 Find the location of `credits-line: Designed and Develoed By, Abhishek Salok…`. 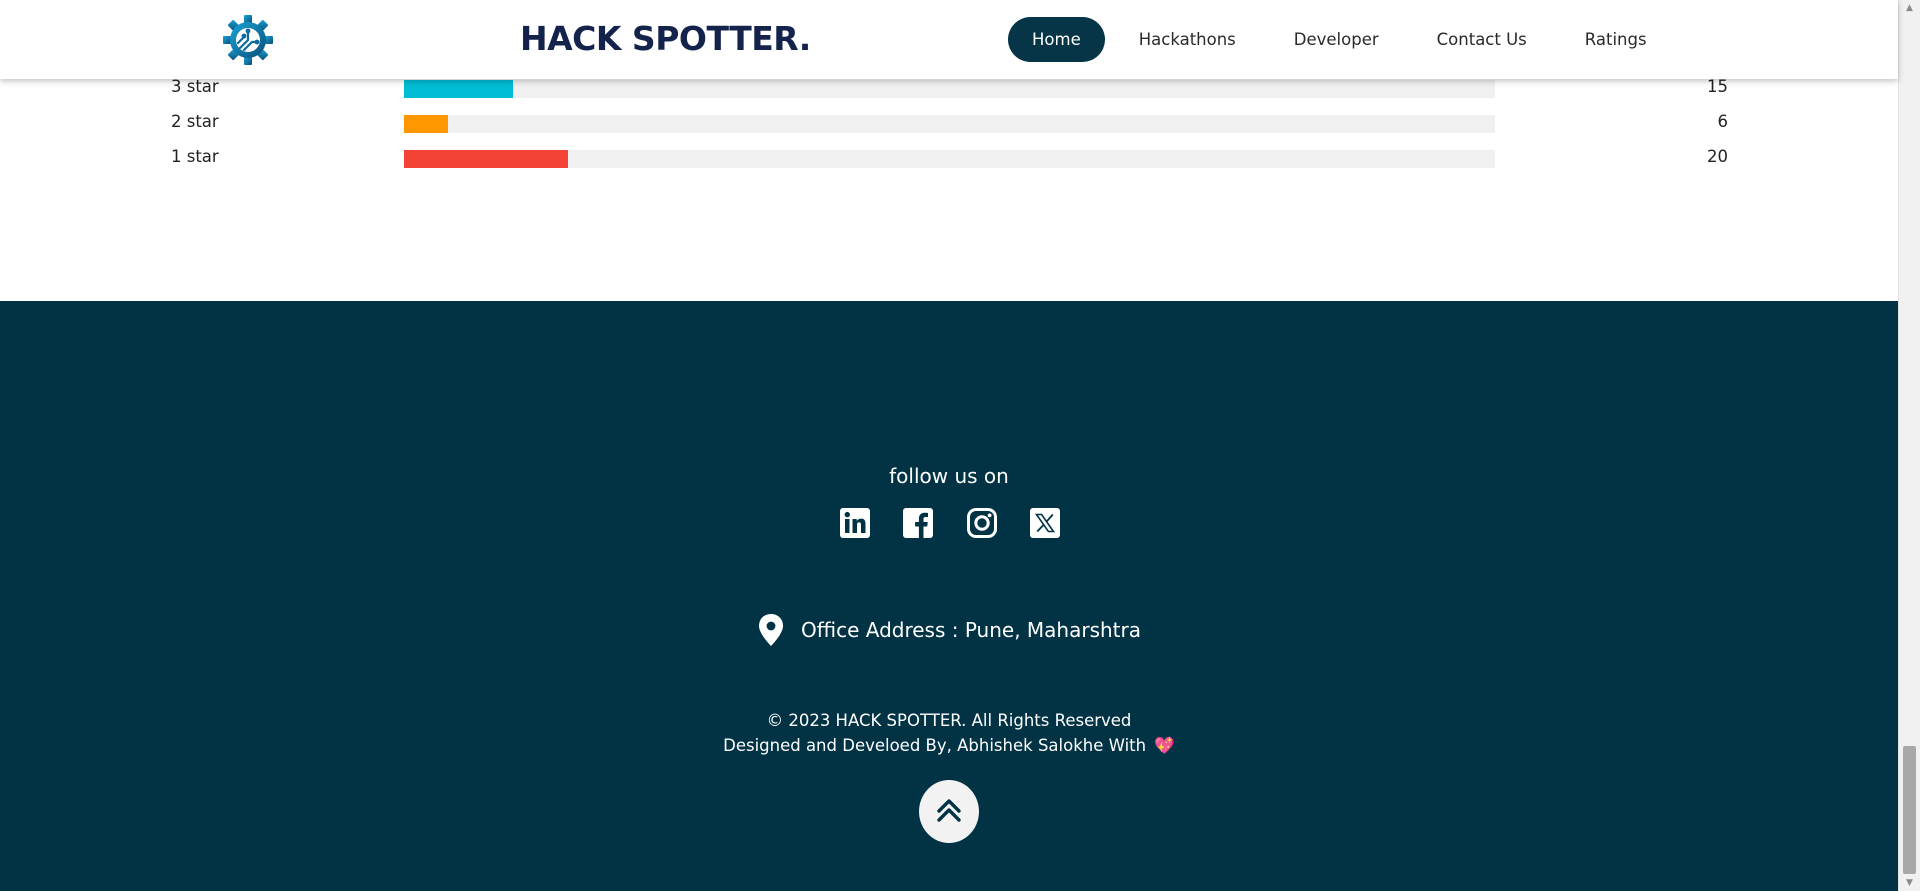

credits-line: Designed and Develoed By, Abhishek Salok… is located at coordinates (949, 746).